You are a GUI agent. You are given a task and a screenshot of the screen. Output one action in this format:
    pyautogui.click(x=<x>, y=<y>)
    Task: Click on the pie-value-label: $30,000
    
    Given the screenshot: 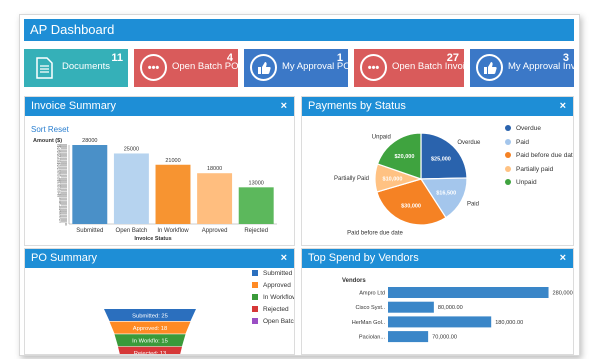 What is the action you would take?
    pyautogui.click(x=411, y=207)
    